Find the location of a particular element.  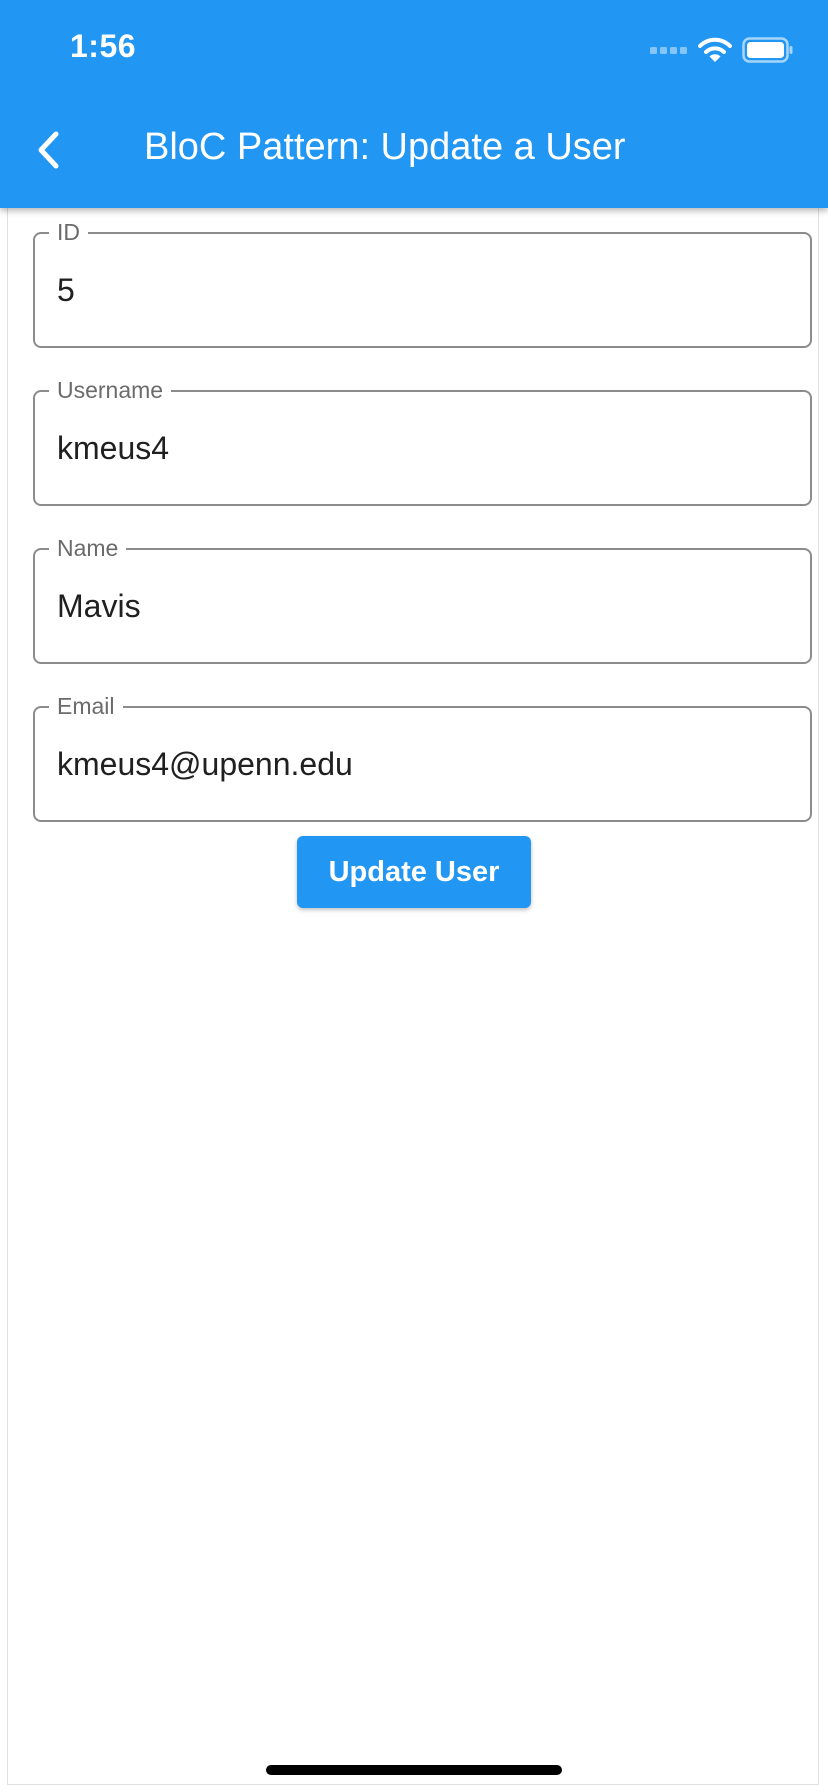

name-field-label: Name is located at coordinates (88, 548).